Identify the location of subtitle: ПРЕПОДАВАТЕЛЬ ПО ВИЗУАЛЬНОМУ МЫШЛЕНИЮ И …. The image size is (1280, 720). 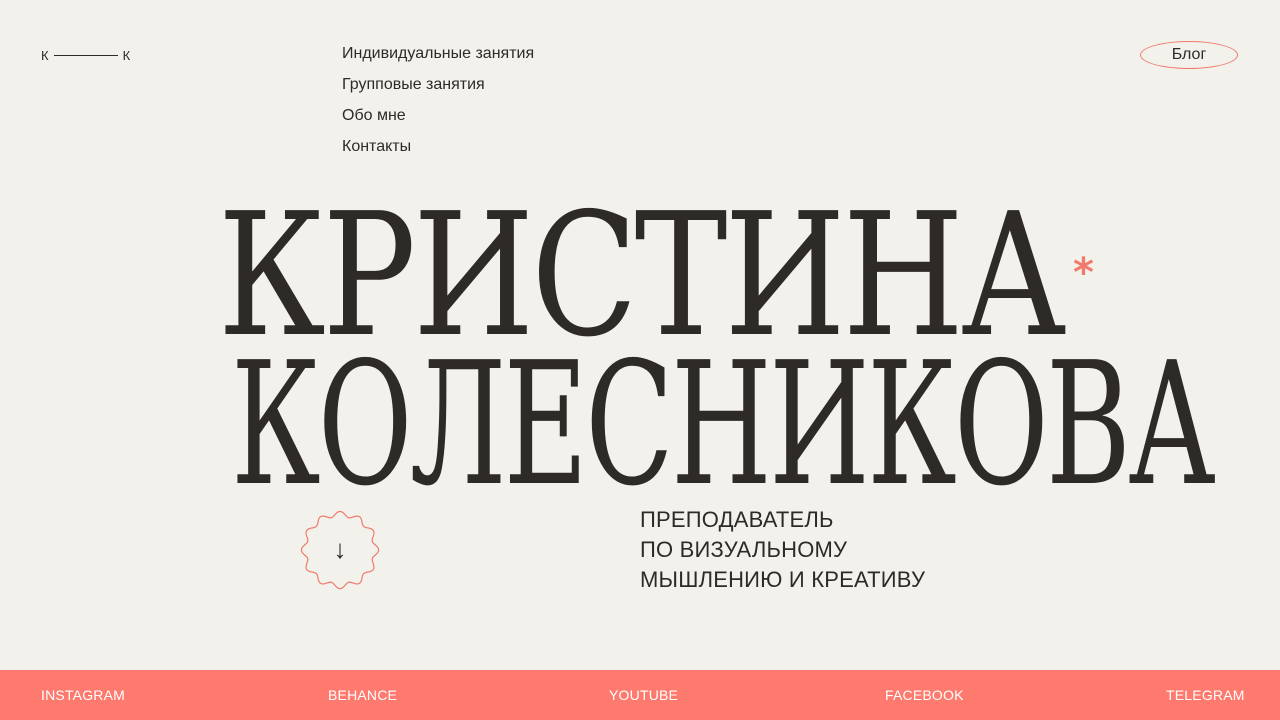
(782, 550).